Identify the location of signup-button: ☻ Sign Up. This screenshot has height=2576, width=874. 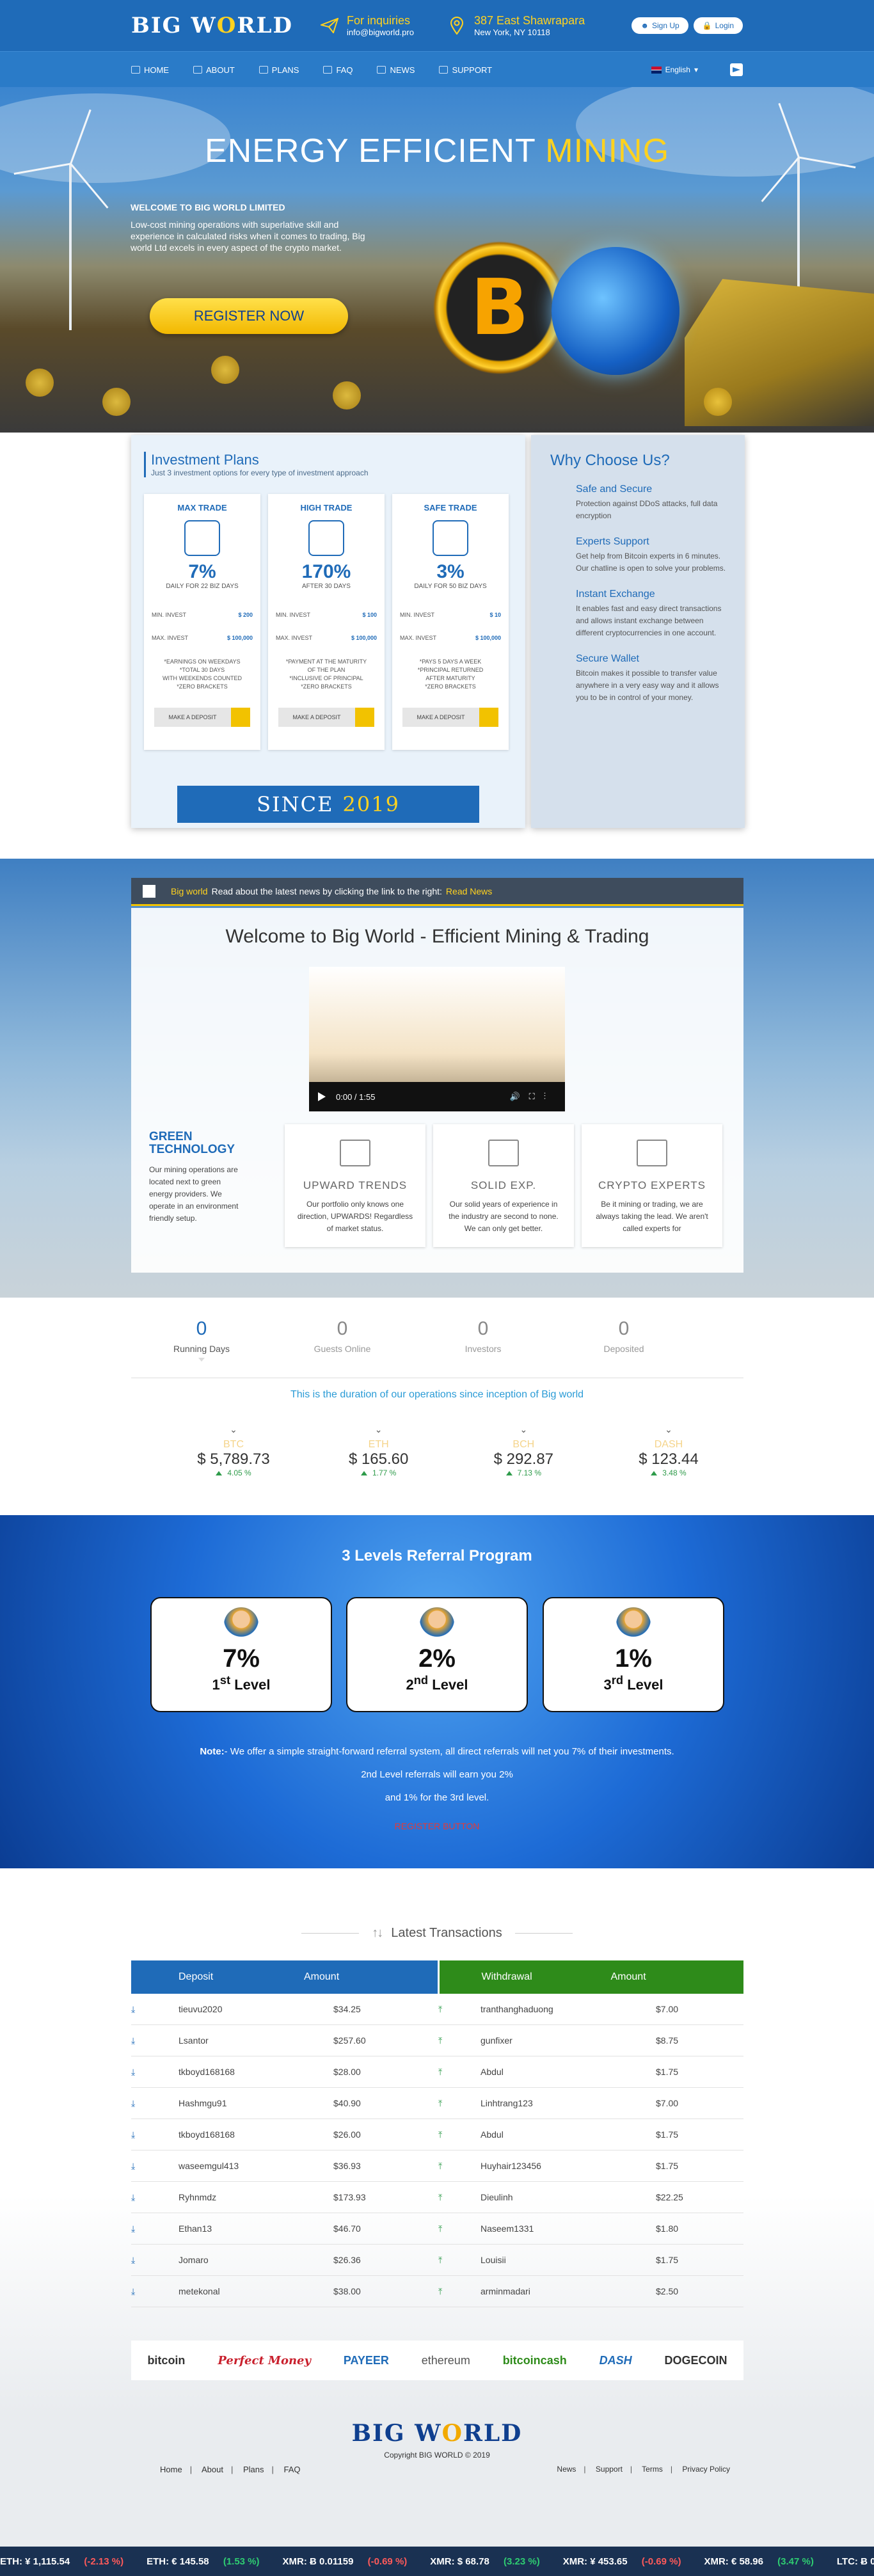
(660, 26).